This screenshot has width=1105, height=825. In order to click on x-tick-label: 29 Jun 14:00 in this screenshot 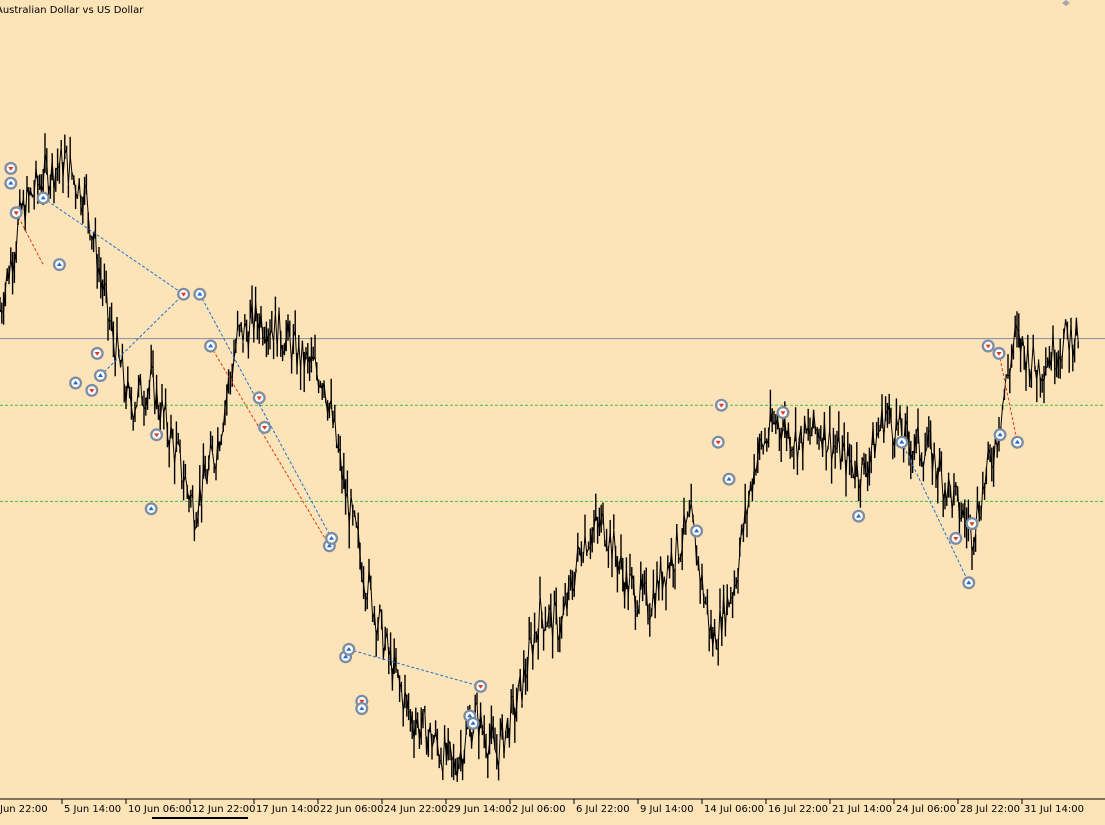, I will do `click(480, 809)`.